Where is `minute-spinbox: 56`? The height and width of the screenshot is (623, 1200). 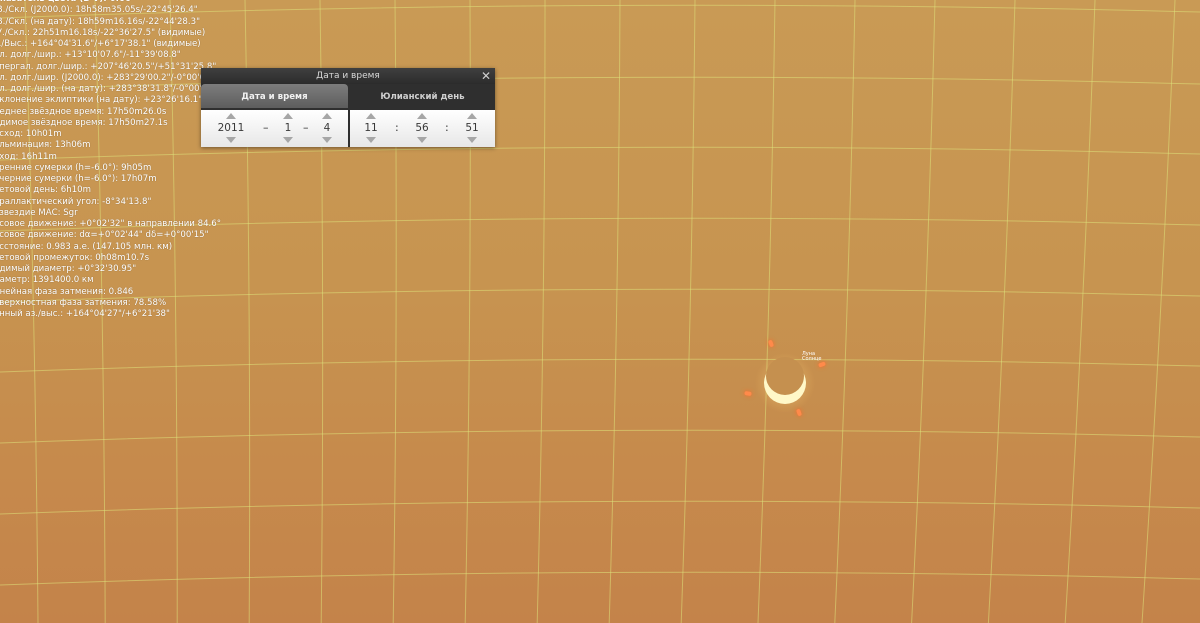 minute-spinbox: 56 is located at coordinates (422, 128).